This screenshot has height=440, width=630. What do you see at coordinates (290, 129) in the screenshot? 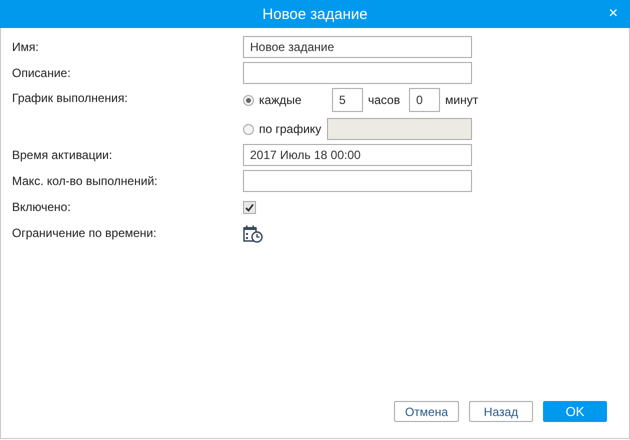
I see `radio-label: по графику` at bounding box center [290, 129].